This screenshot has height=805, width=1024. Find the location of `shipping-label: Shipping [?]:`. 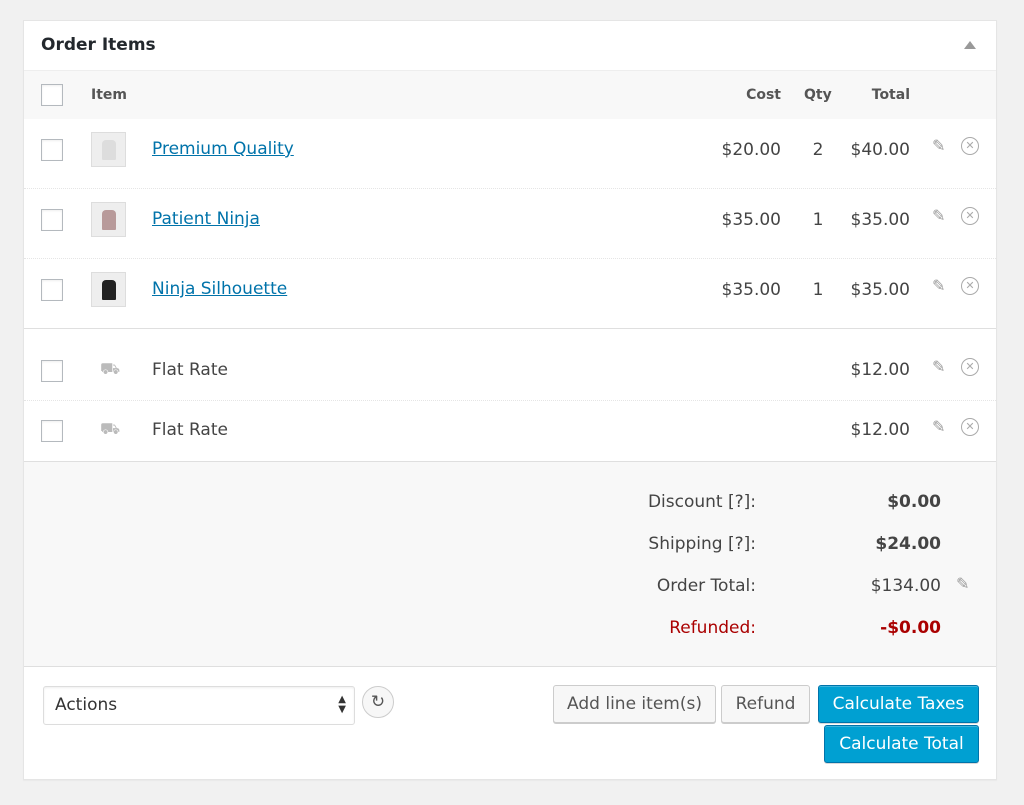

shipping-label: Shipping [?]: is located at coordinates (702, 544).